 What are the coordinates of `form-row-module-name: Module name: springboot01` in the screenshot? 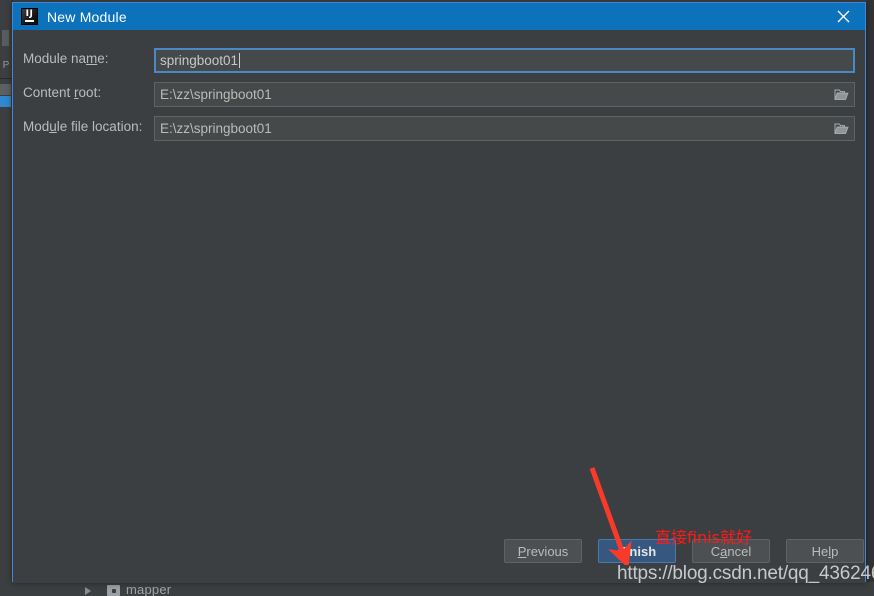 It's located at (439, 60).